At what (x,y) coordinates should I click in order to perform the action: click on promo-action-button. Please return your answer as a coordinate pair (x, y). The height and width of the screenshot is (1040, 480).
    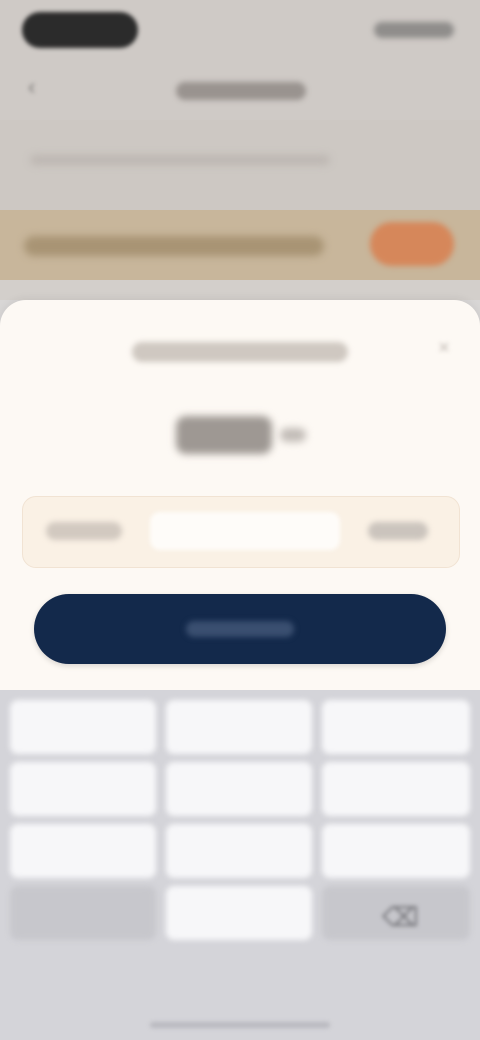
    Looking at the image, I should click on (412, 244).